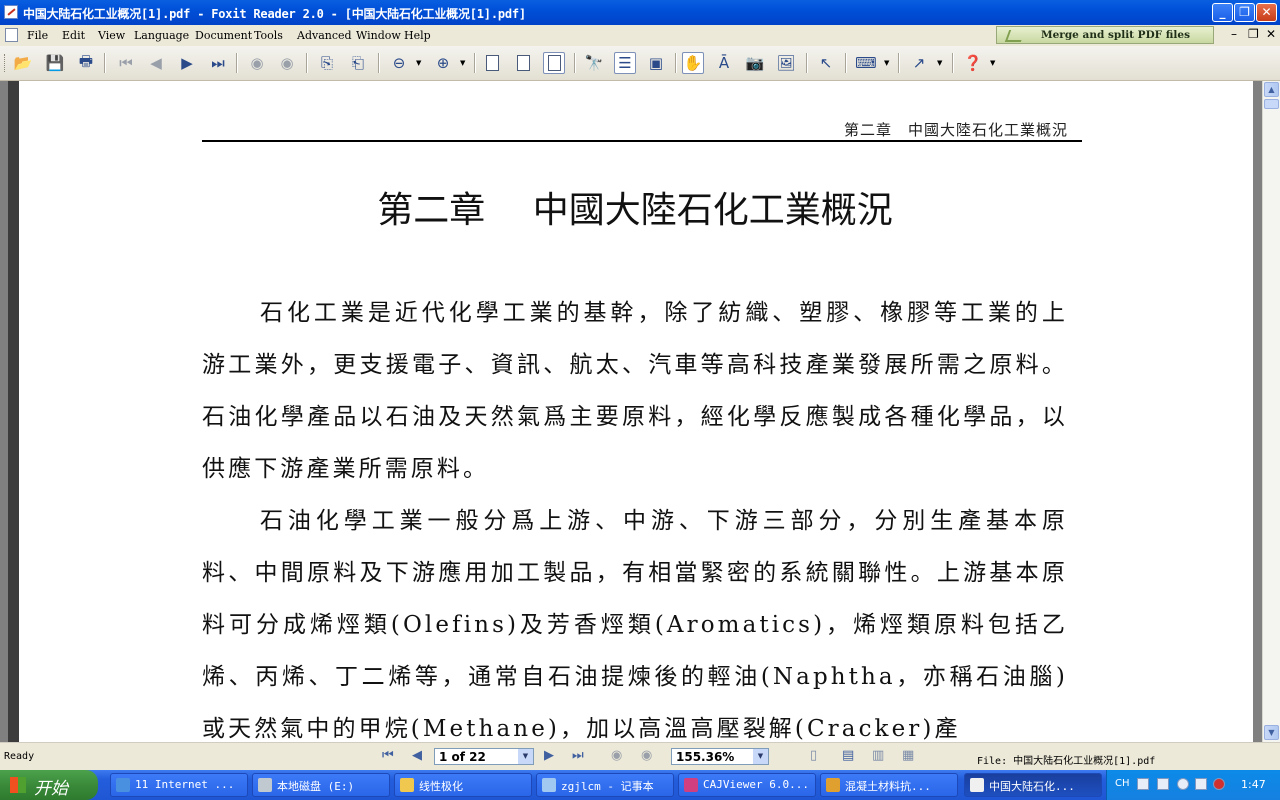  Describe the element at coordinates (625, 63) in the screenshot. I see `bookmarks-panel-icon: ☰` at that location.